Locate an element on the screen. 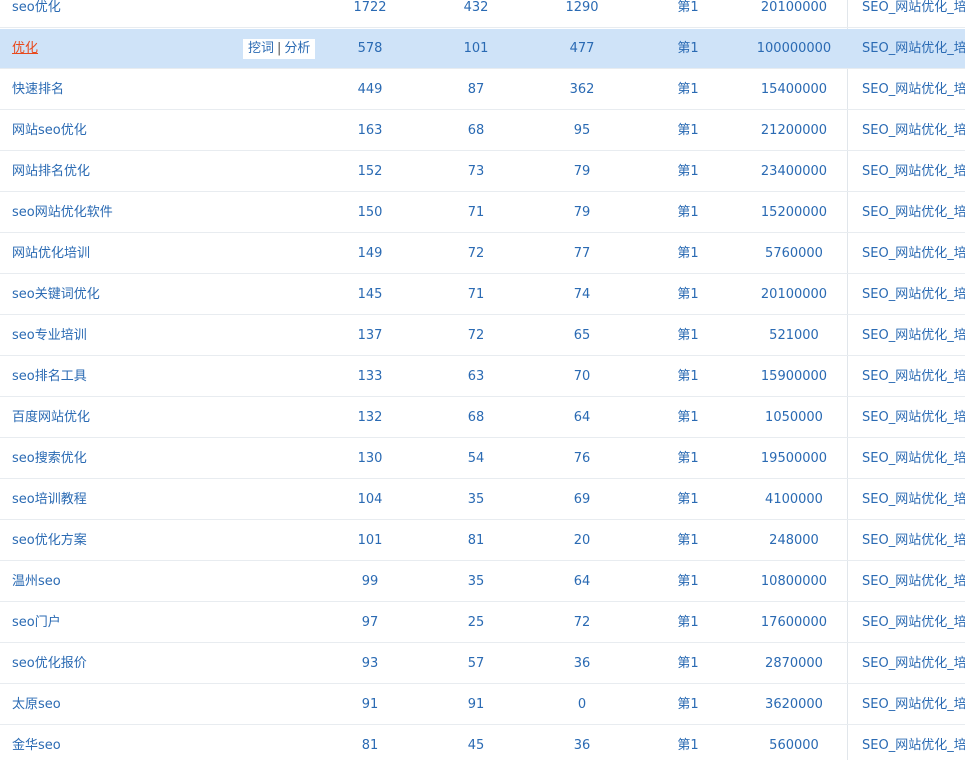 This screenshot has width=965, height=760. dig-words-link: 挖词 is located at coordinates (261, 48).